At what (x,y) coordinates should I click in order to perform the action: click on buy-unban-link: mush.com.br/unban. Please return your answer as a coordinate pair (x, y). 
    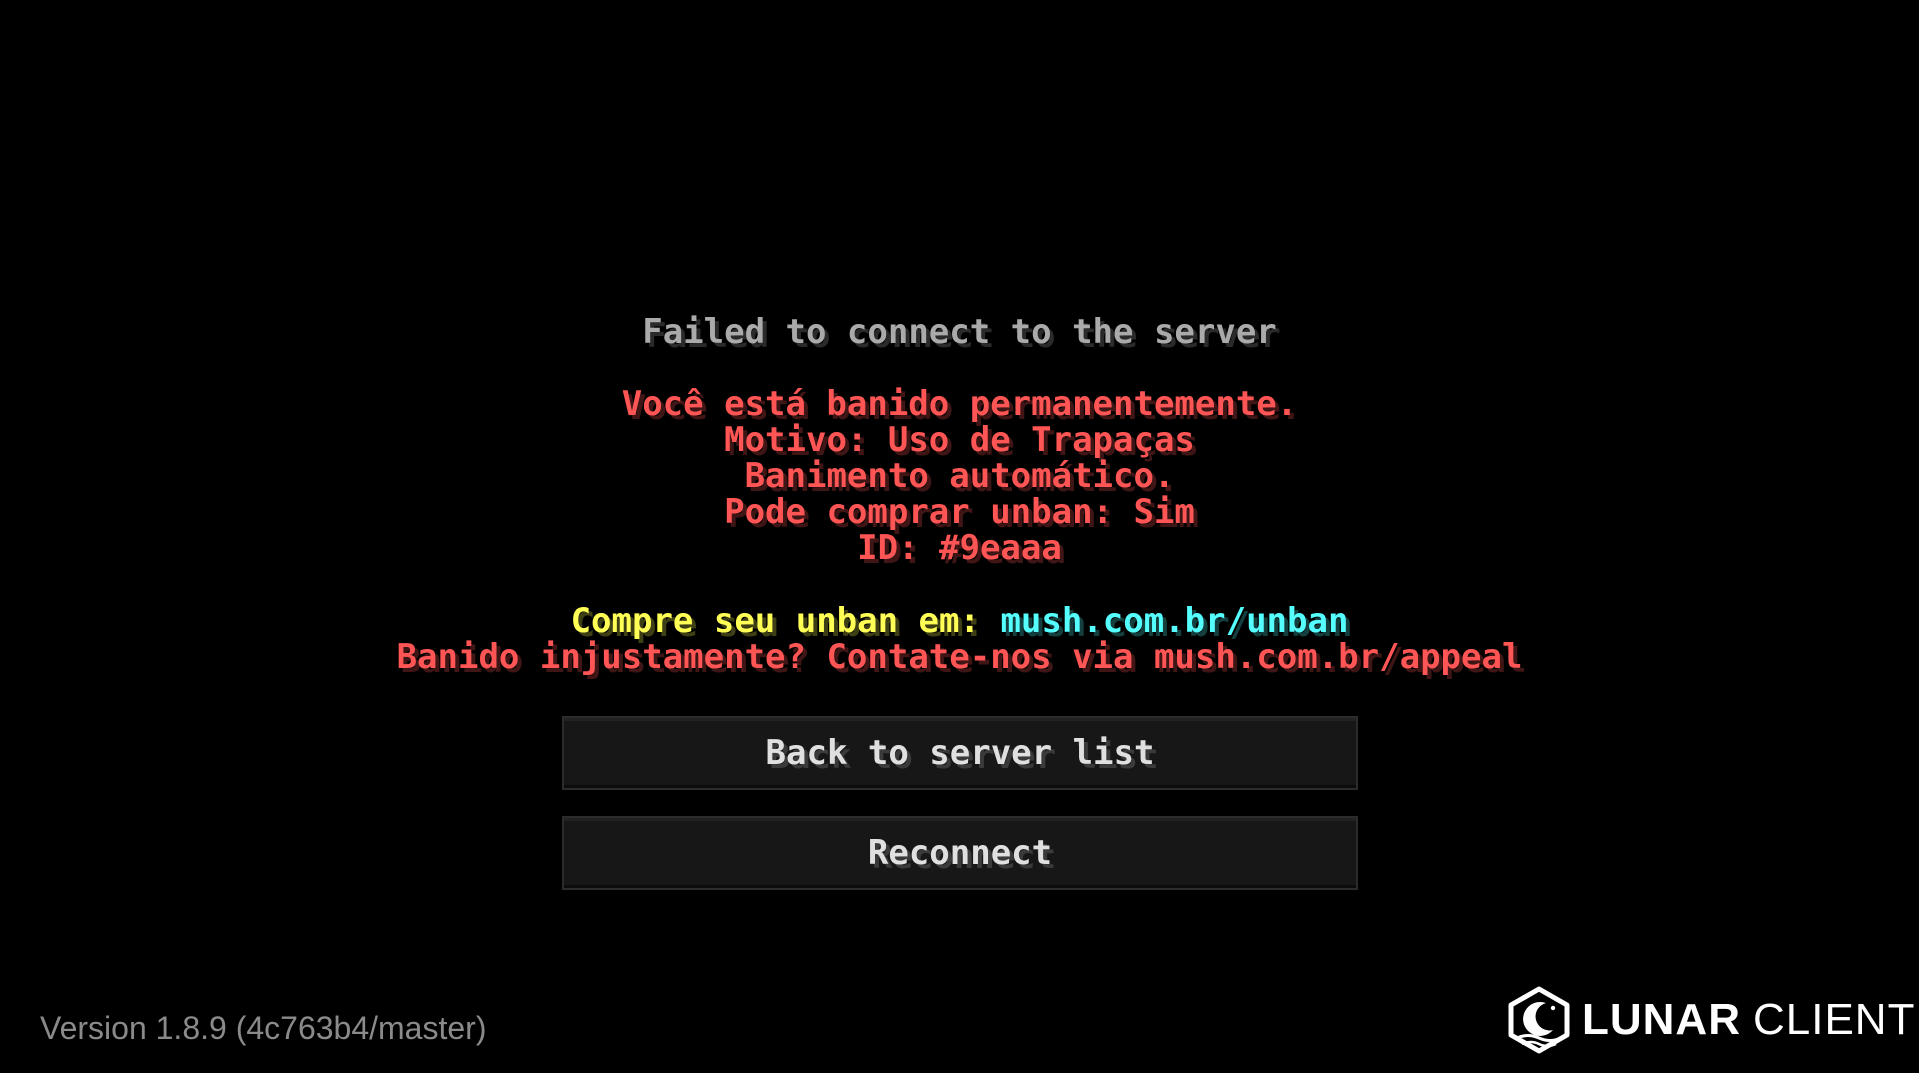
    Looking at the image, I should click on (1174, 621).